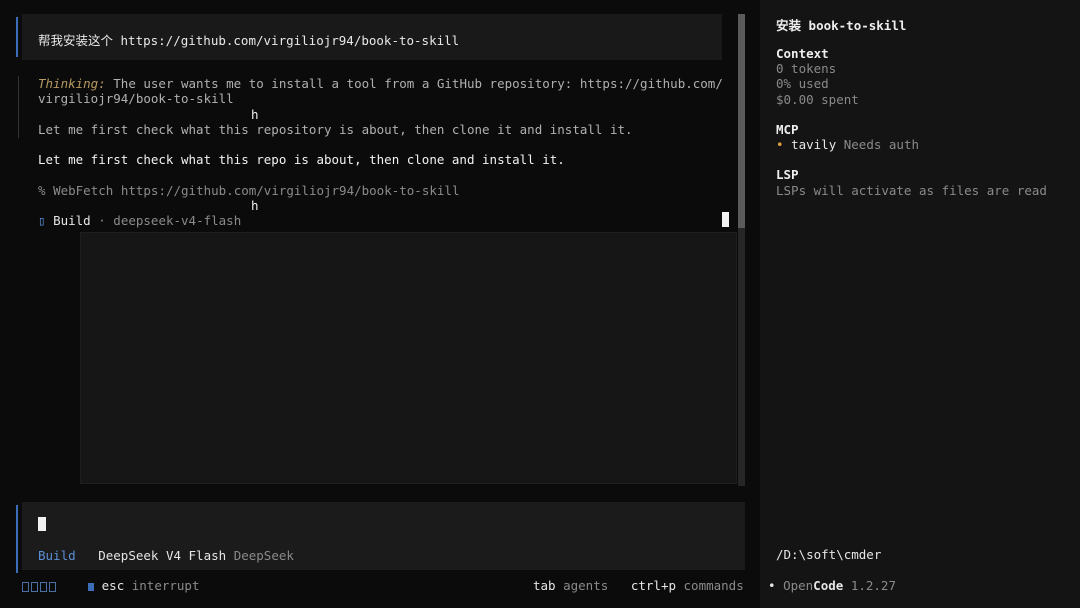 Image resolution: width=1080 pixels, height=608 pixels. What do you see at coordinates (828, 585) in the screenshot?
I see `app-name-code: Code` at bounding box center [828, 585].